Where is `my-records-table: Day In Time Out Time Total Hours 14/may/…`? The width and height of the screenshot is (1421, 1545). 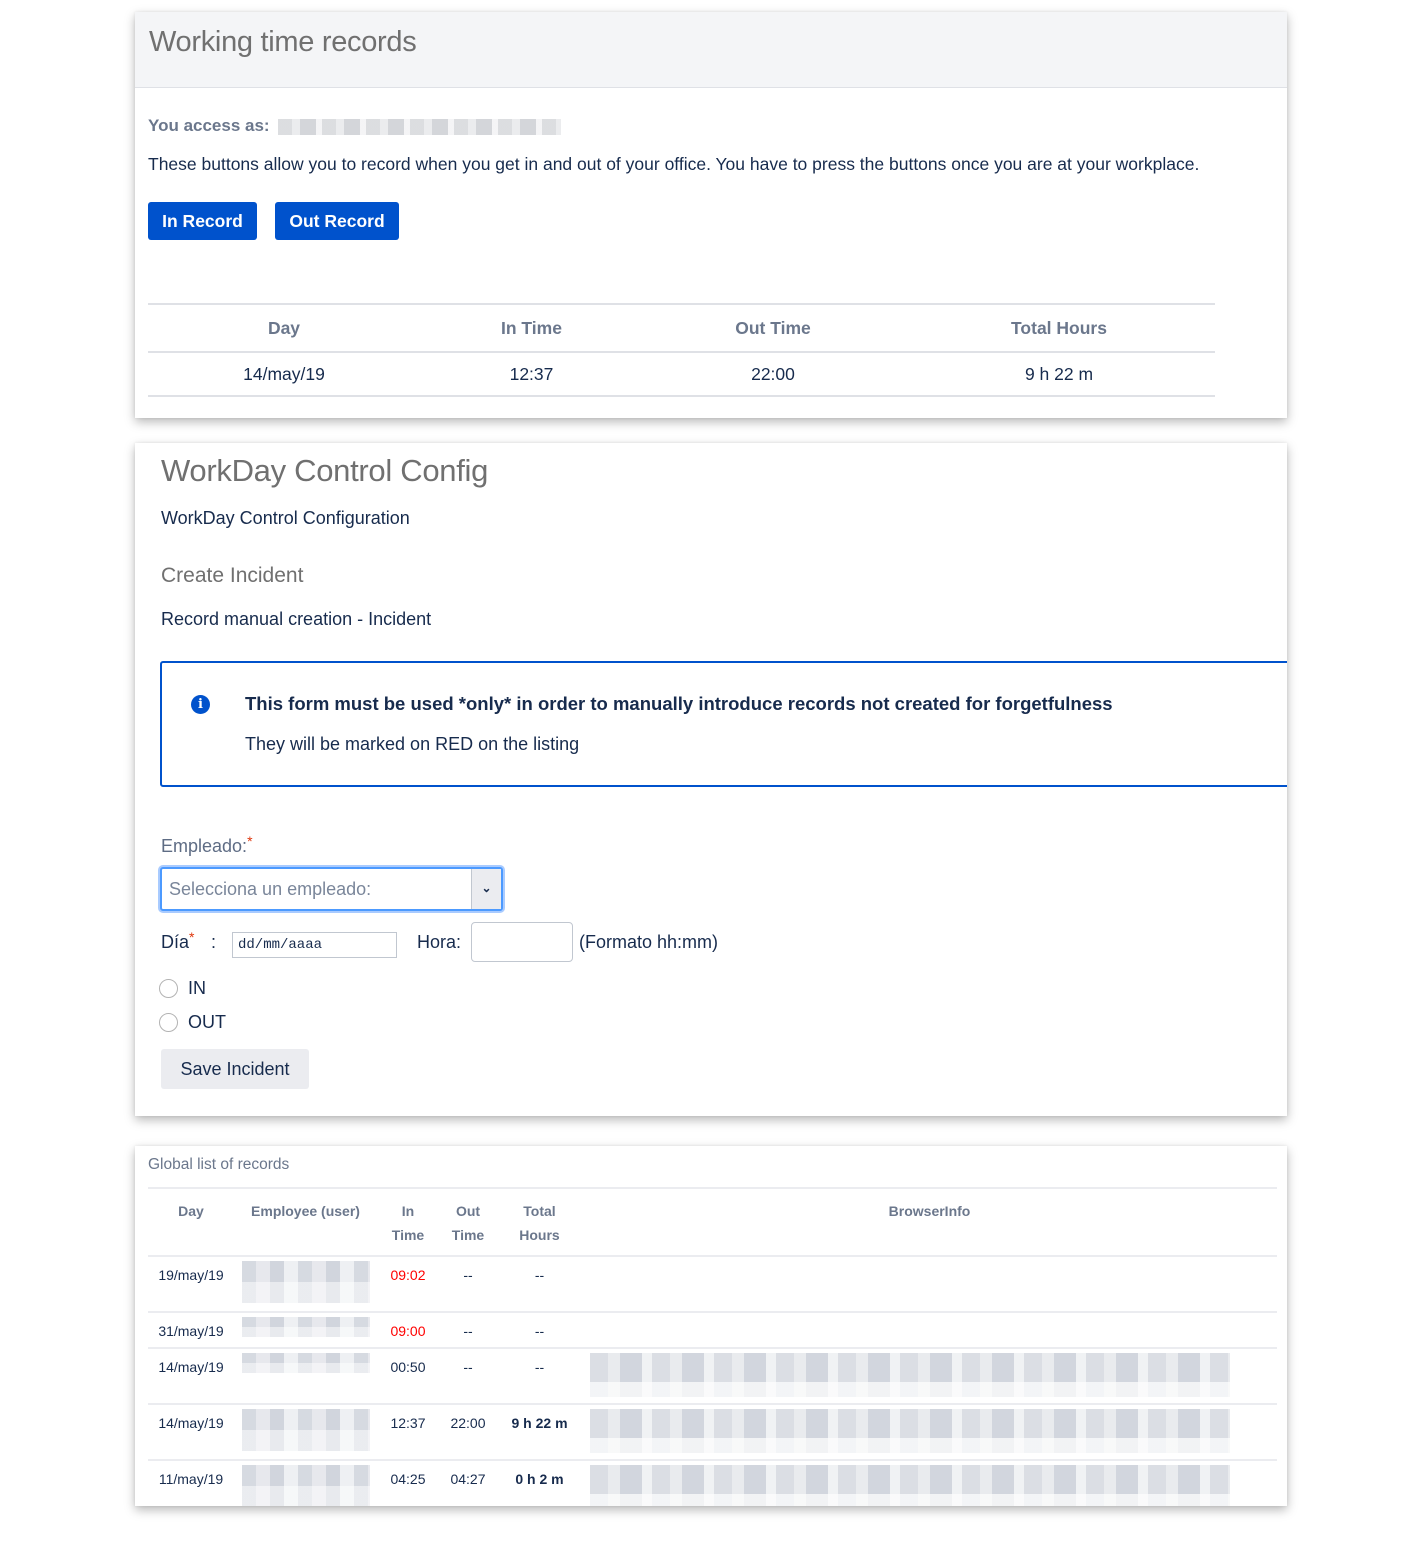
my-records-table: Day In Time Out Time Total Hours 14/may/… is located at coordinates (681, 350).